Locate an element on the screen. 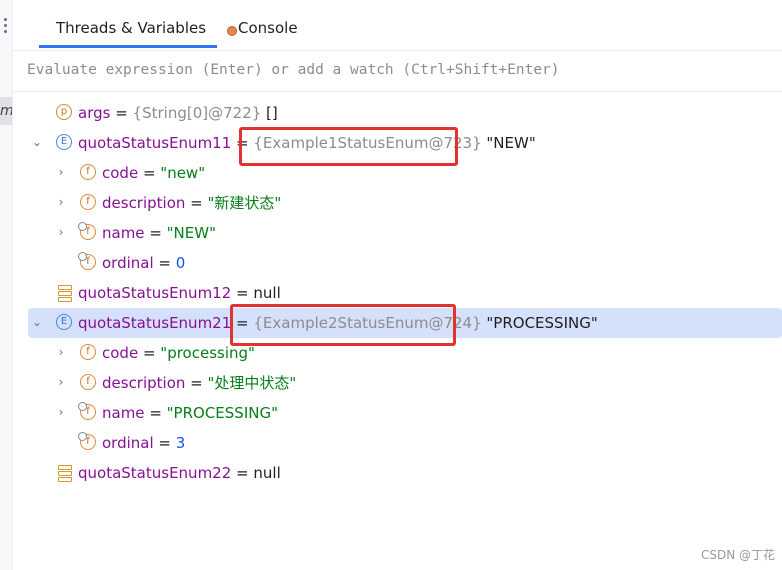  evaluate-expression-bar is located at coordinates (397, 71).